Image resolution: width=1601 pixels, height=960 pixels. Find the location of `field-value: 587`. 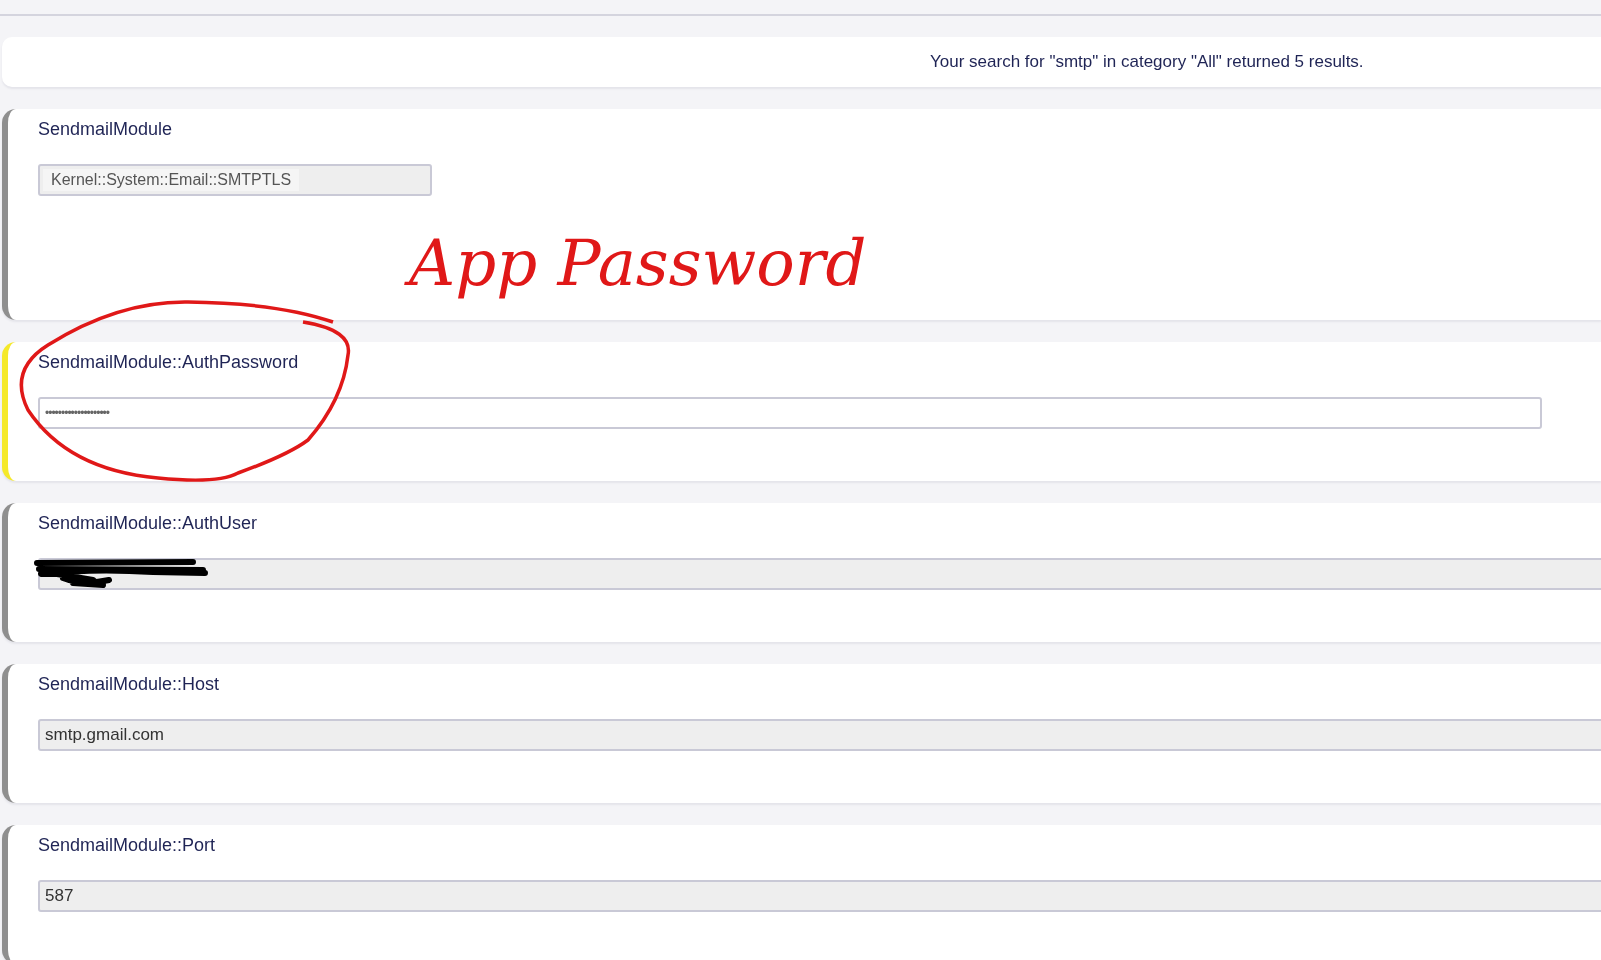

field-value: 587 is located at coordinates (59, 896).